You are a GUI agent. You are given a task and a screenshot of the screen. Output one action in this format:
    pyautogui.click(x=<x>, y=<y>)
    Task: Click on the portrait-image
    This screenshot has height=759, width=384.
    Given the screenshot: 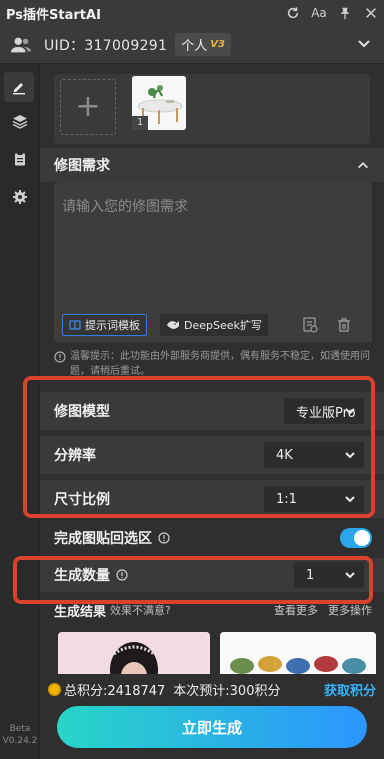 What is the action you would take?
    pyautogui.click(x=134, y=653)
    